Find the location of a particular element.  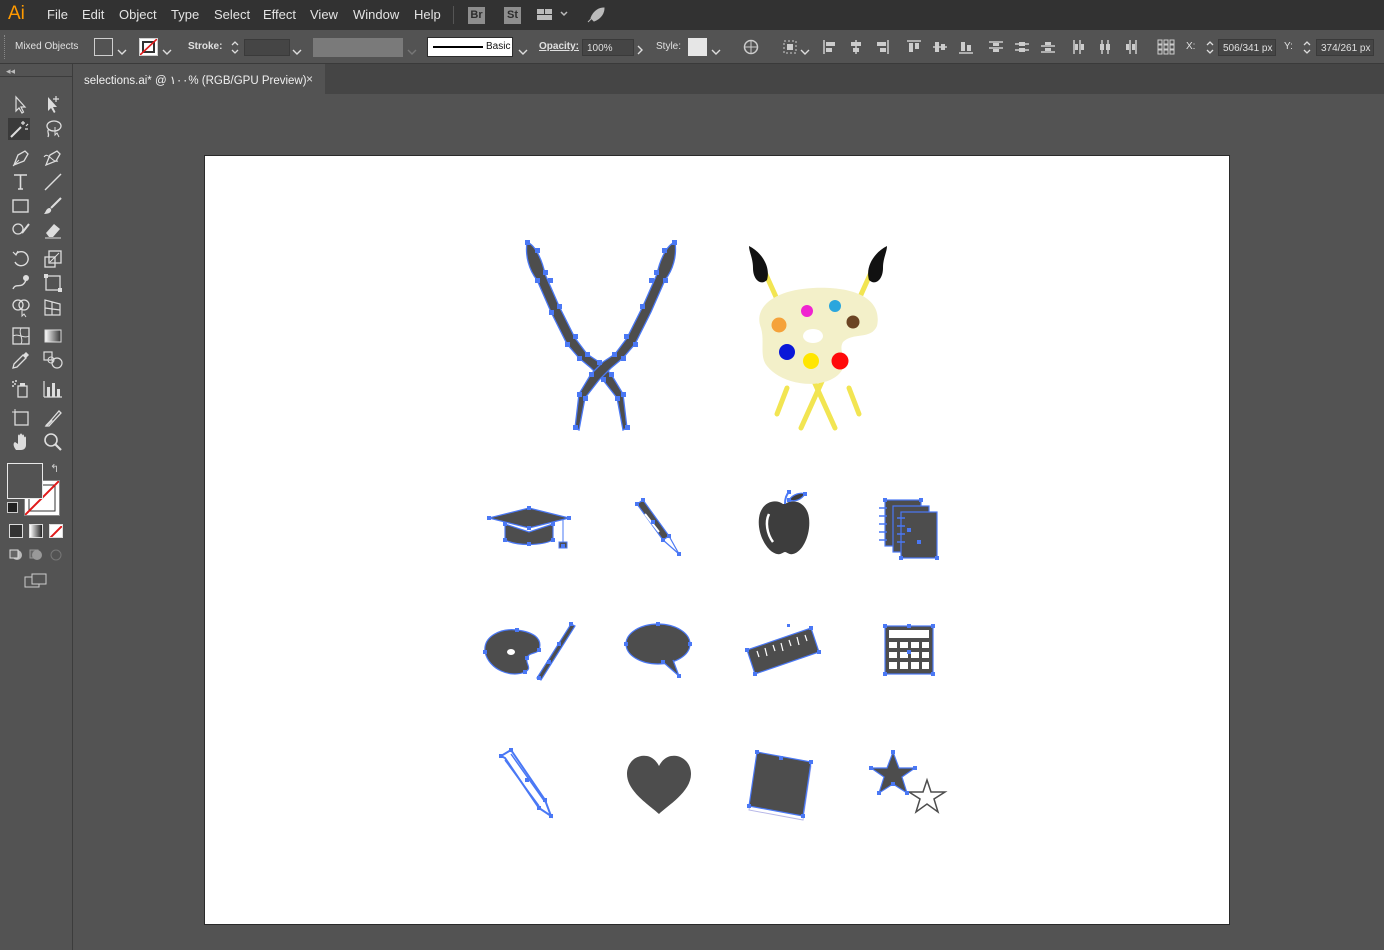

stroke-weight-stepper is located at coordinates (235, 50).